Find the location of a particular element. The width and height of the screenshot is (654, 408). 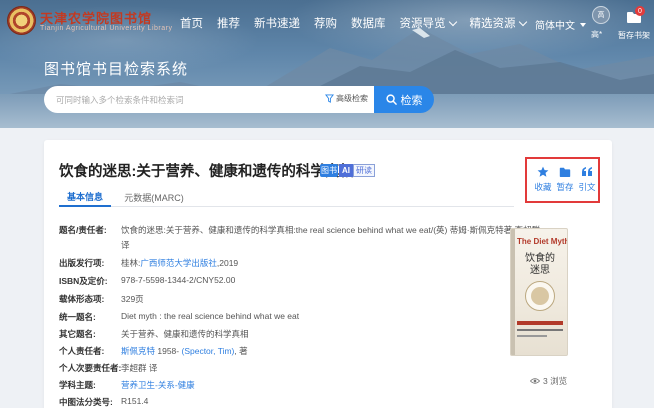

author-years: 1958- is located at coordinates (168, 351).